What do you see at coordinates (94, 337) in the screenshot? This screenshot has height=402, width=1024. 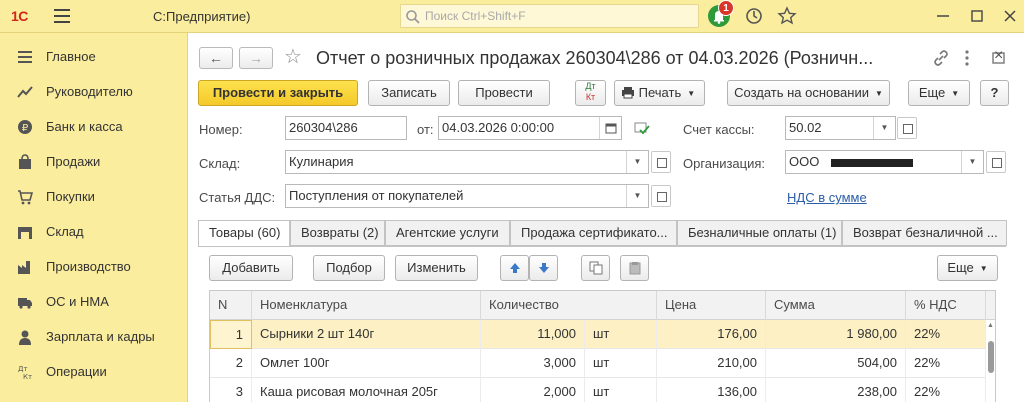 I see `sidebar-item-salary: Зарплата и кадры` at bounding box center [94, 337].